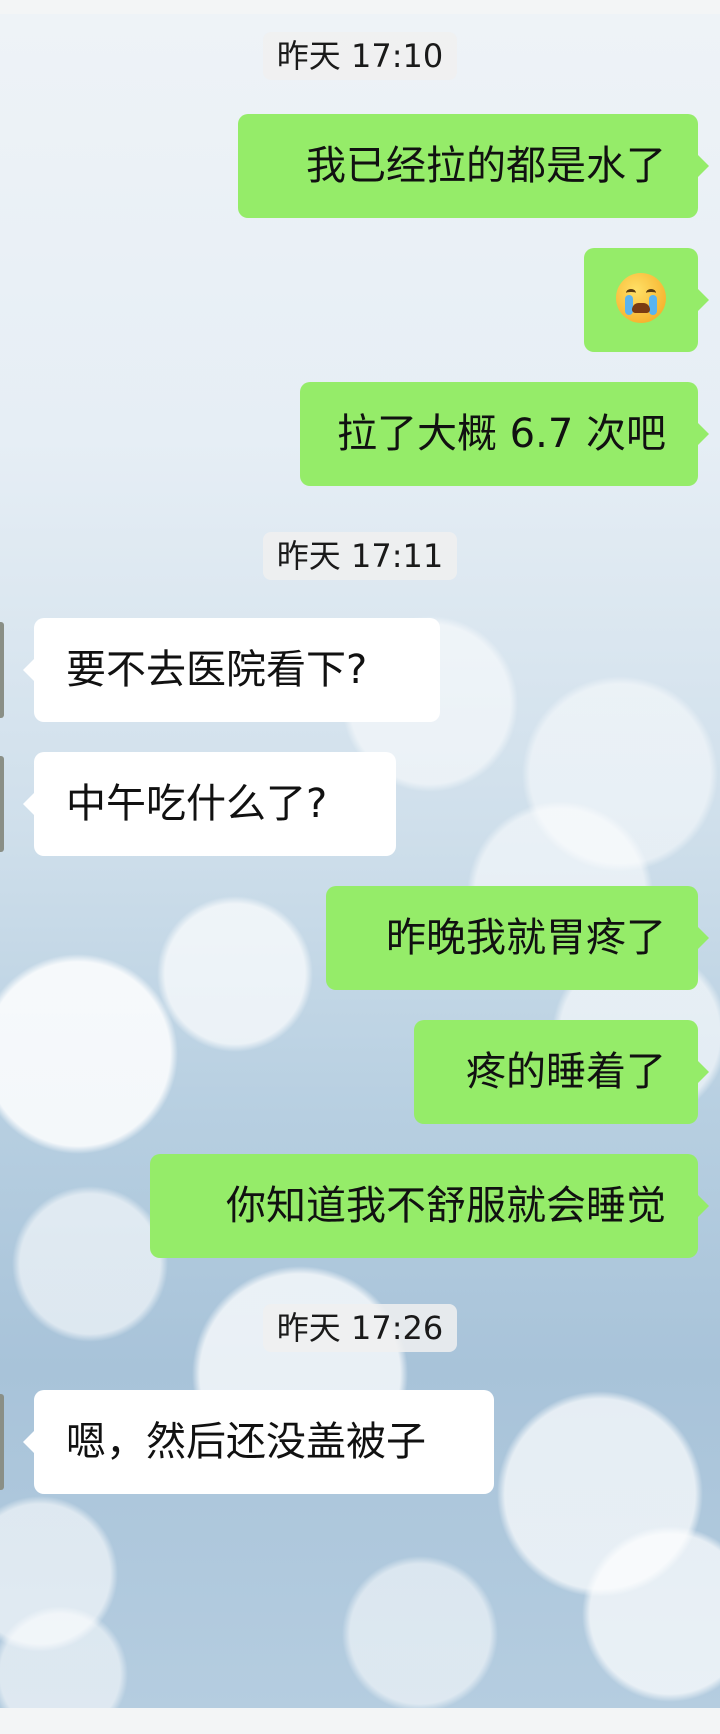  I want to click on timestamp: 昨天 17:10, so click(360, 56).